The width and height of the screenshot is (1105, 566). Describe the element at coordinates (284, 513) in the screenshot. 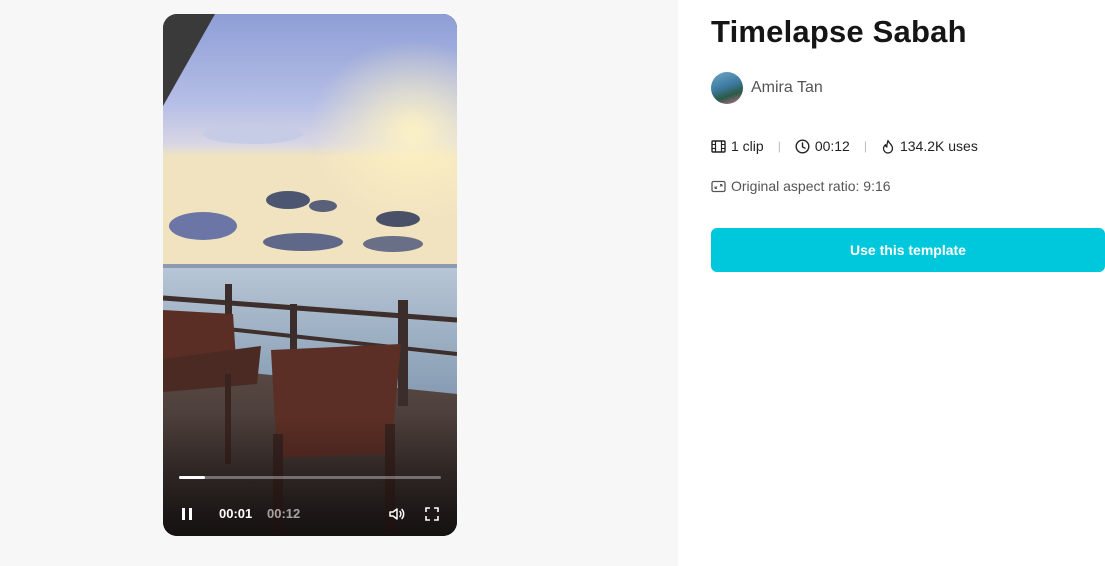

I see `total-time: 00:12` at that location.